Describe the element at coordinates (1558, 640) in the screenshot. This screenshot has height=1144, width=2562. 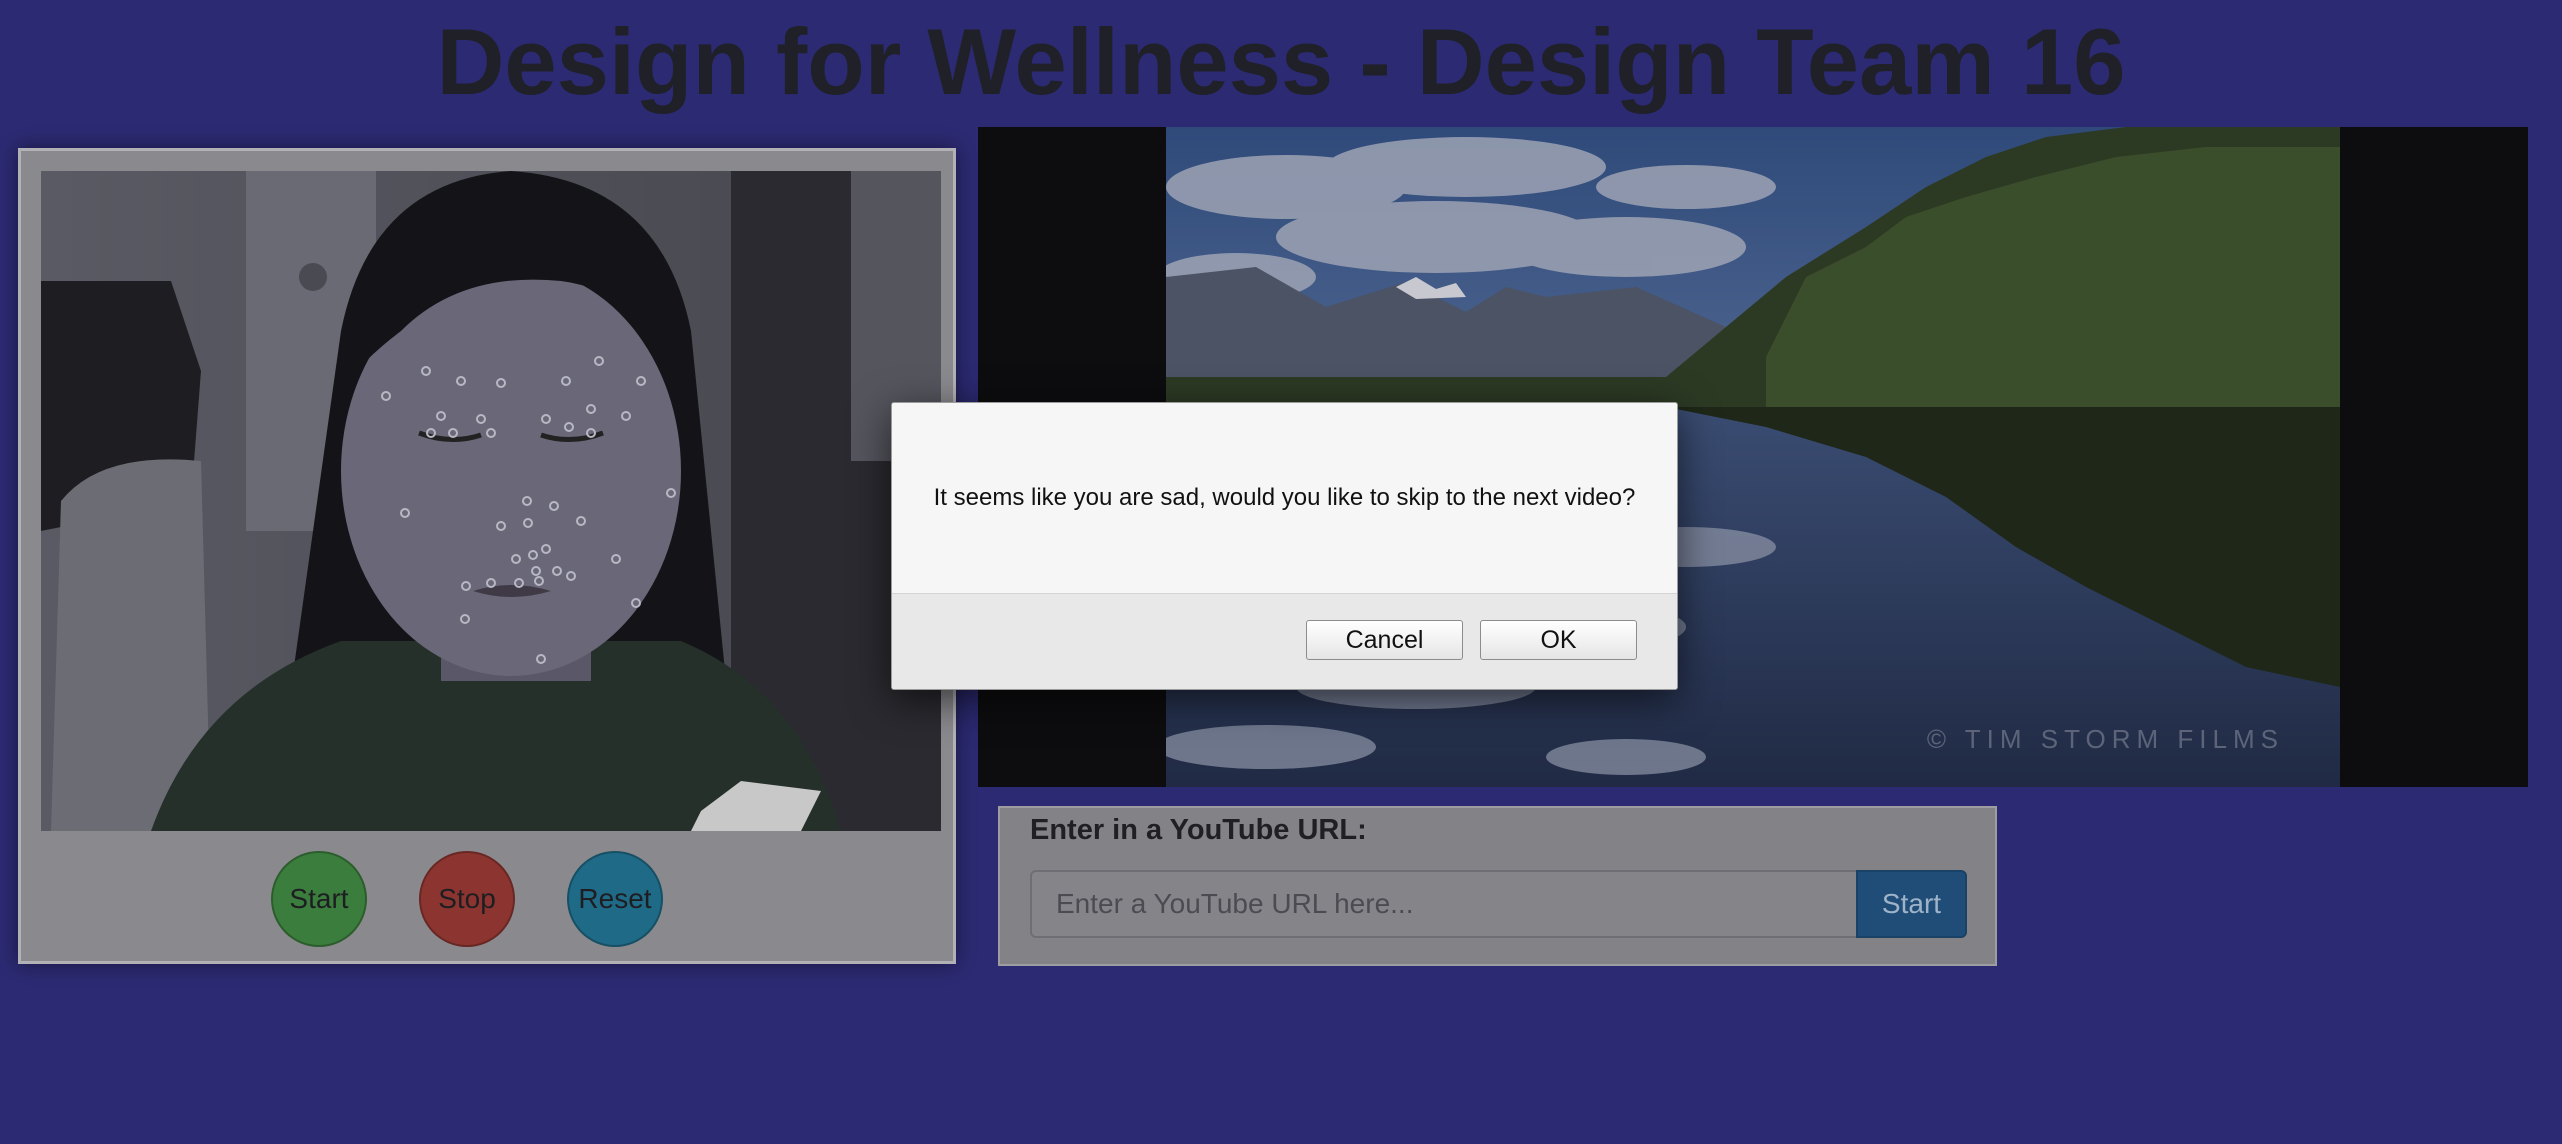
I see `ok-button: OK` at that location.